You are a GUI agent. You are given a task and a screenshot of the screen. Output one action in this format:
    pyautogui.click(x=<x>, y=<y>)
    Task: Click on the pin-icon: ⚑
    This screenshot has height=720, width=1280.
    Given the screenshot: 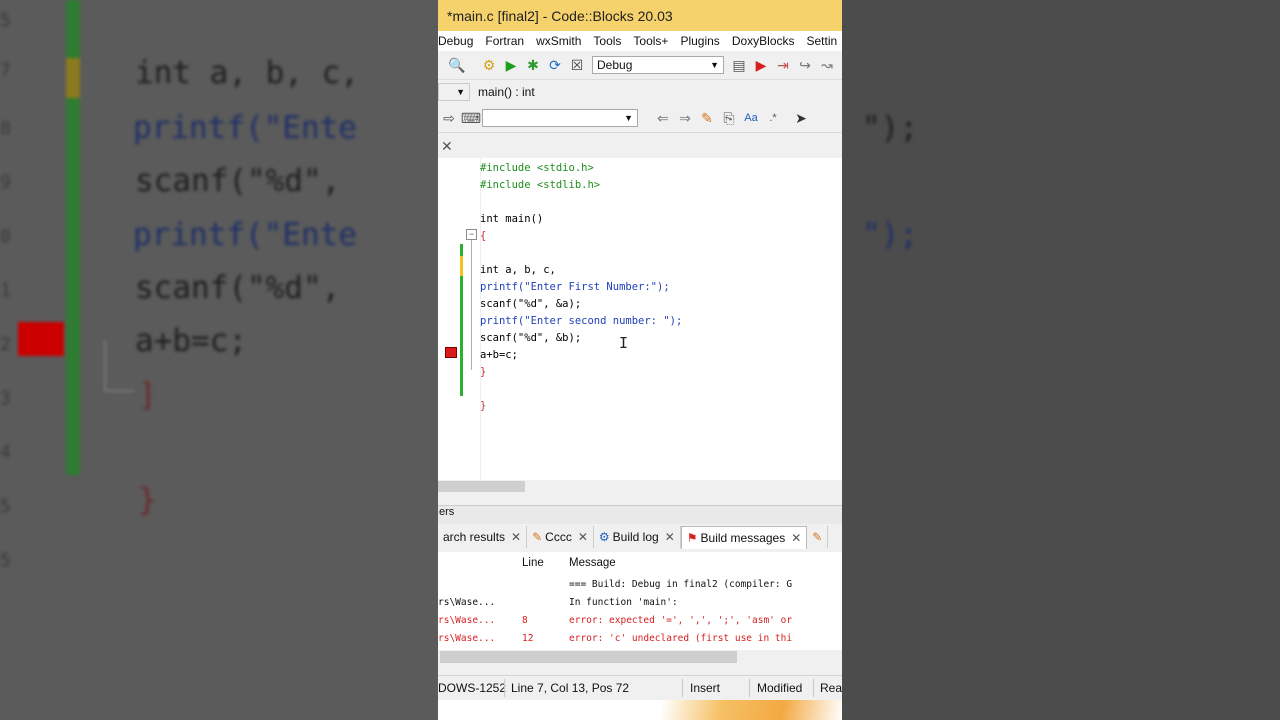 What is the action you would take?
    pyautogui.click(x=692, y=537)
    